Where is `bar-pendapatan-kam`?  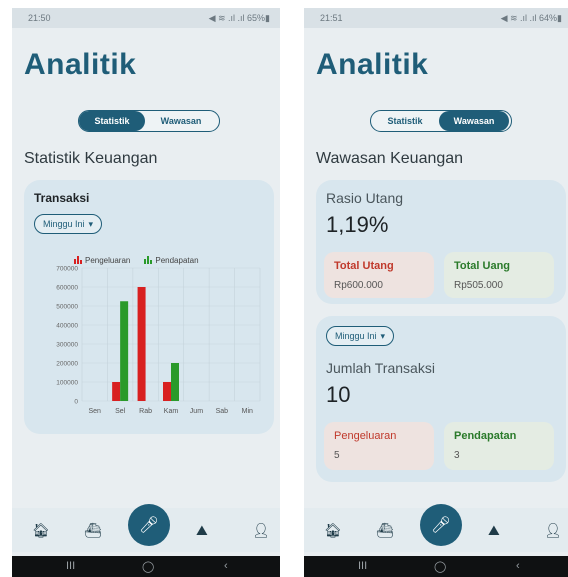 bar-pendapatan-kam is located at coordinates (175, 382).